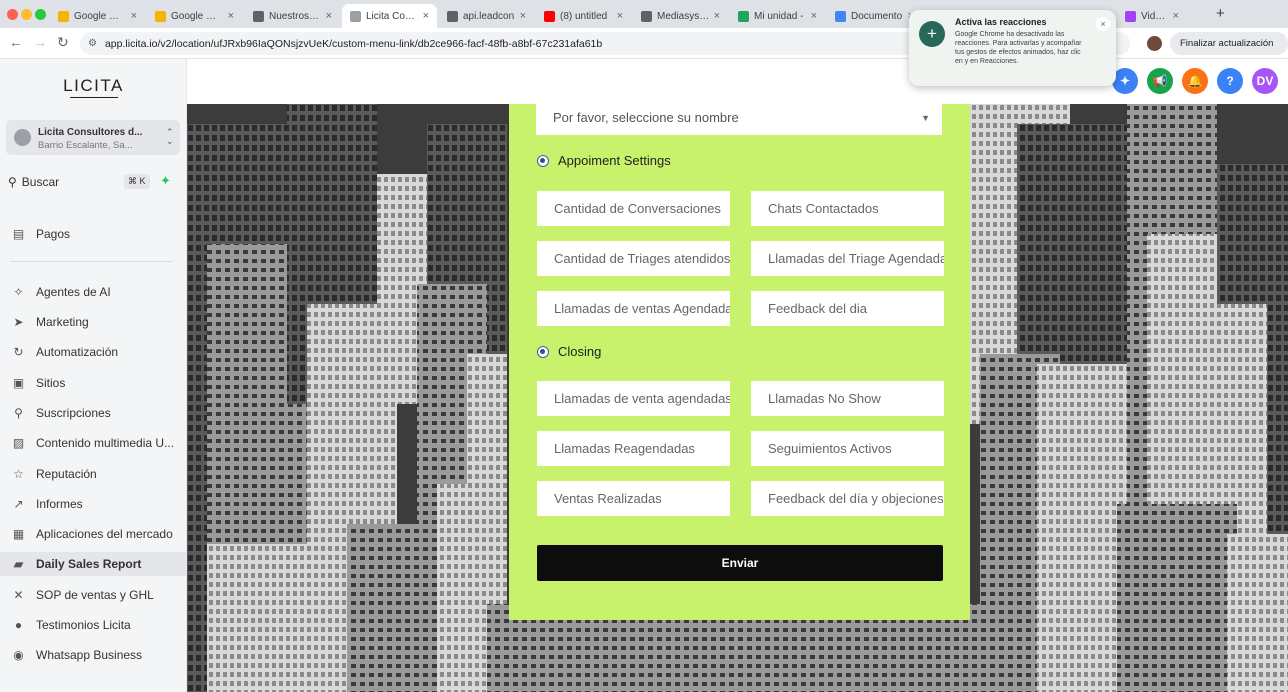 This screenshot has height=692, width=1288. Describe the element at coordinates (543, 351) in the screenshot. I see `radio-closing` at that location.